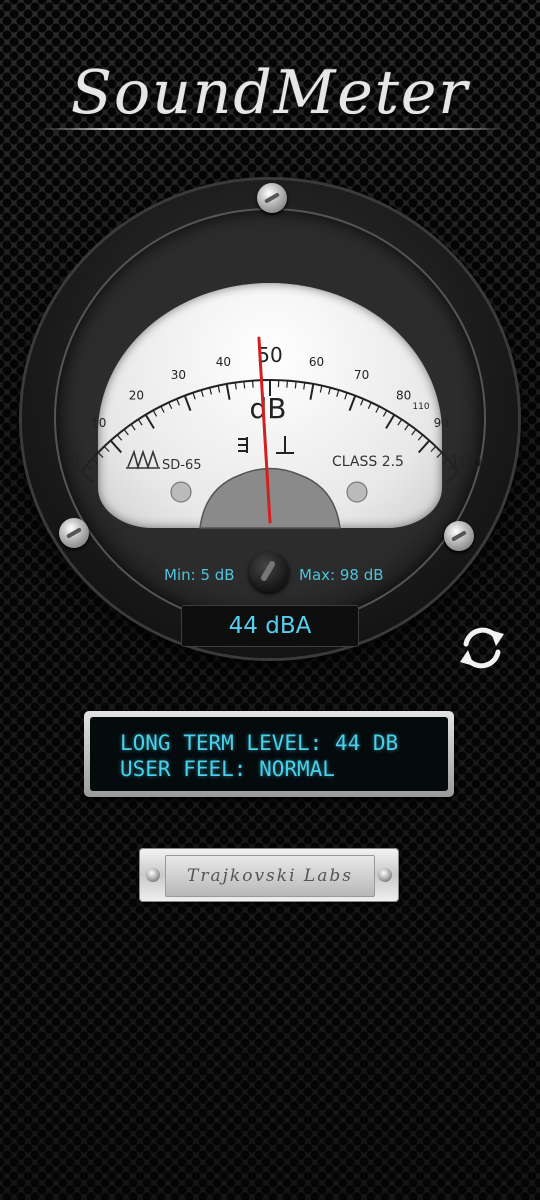  I want to click on scale-label: 80, so click(403, 395).